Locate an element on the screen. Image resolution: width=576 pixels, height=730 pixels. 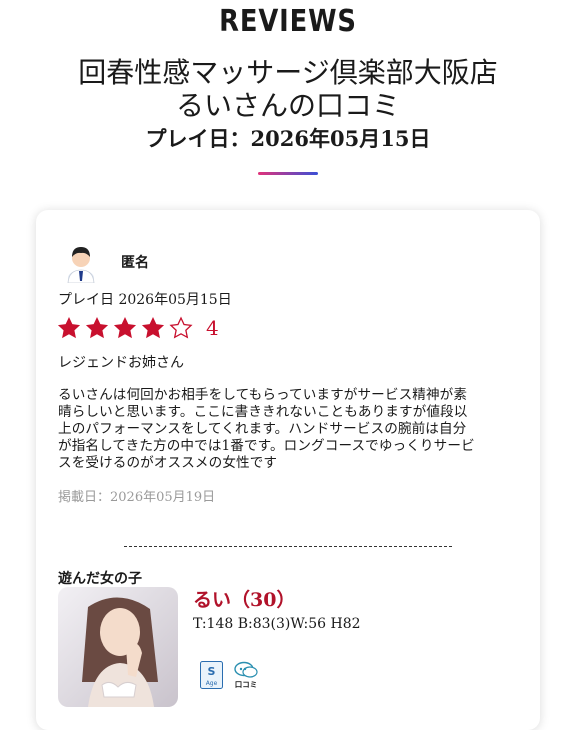
page-brand-title: REVIEWS is located at coordinates (288, 21).